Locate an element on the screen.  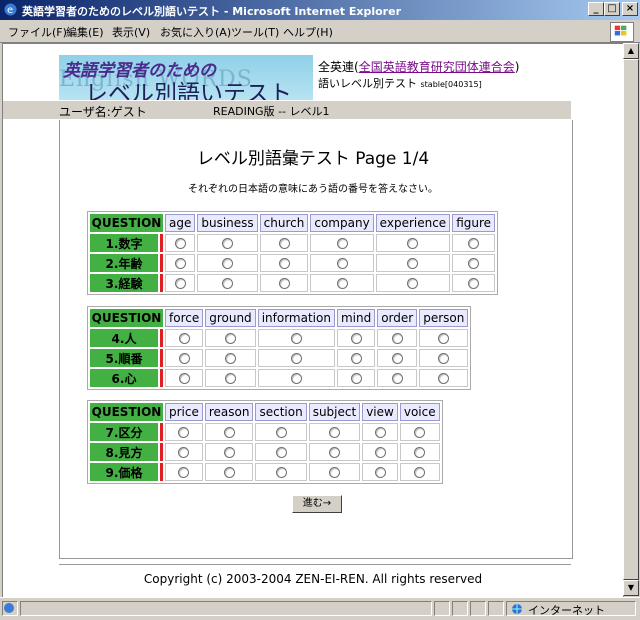
menu-favorites: お気に入り(A) is located at coordinates (195, 32).